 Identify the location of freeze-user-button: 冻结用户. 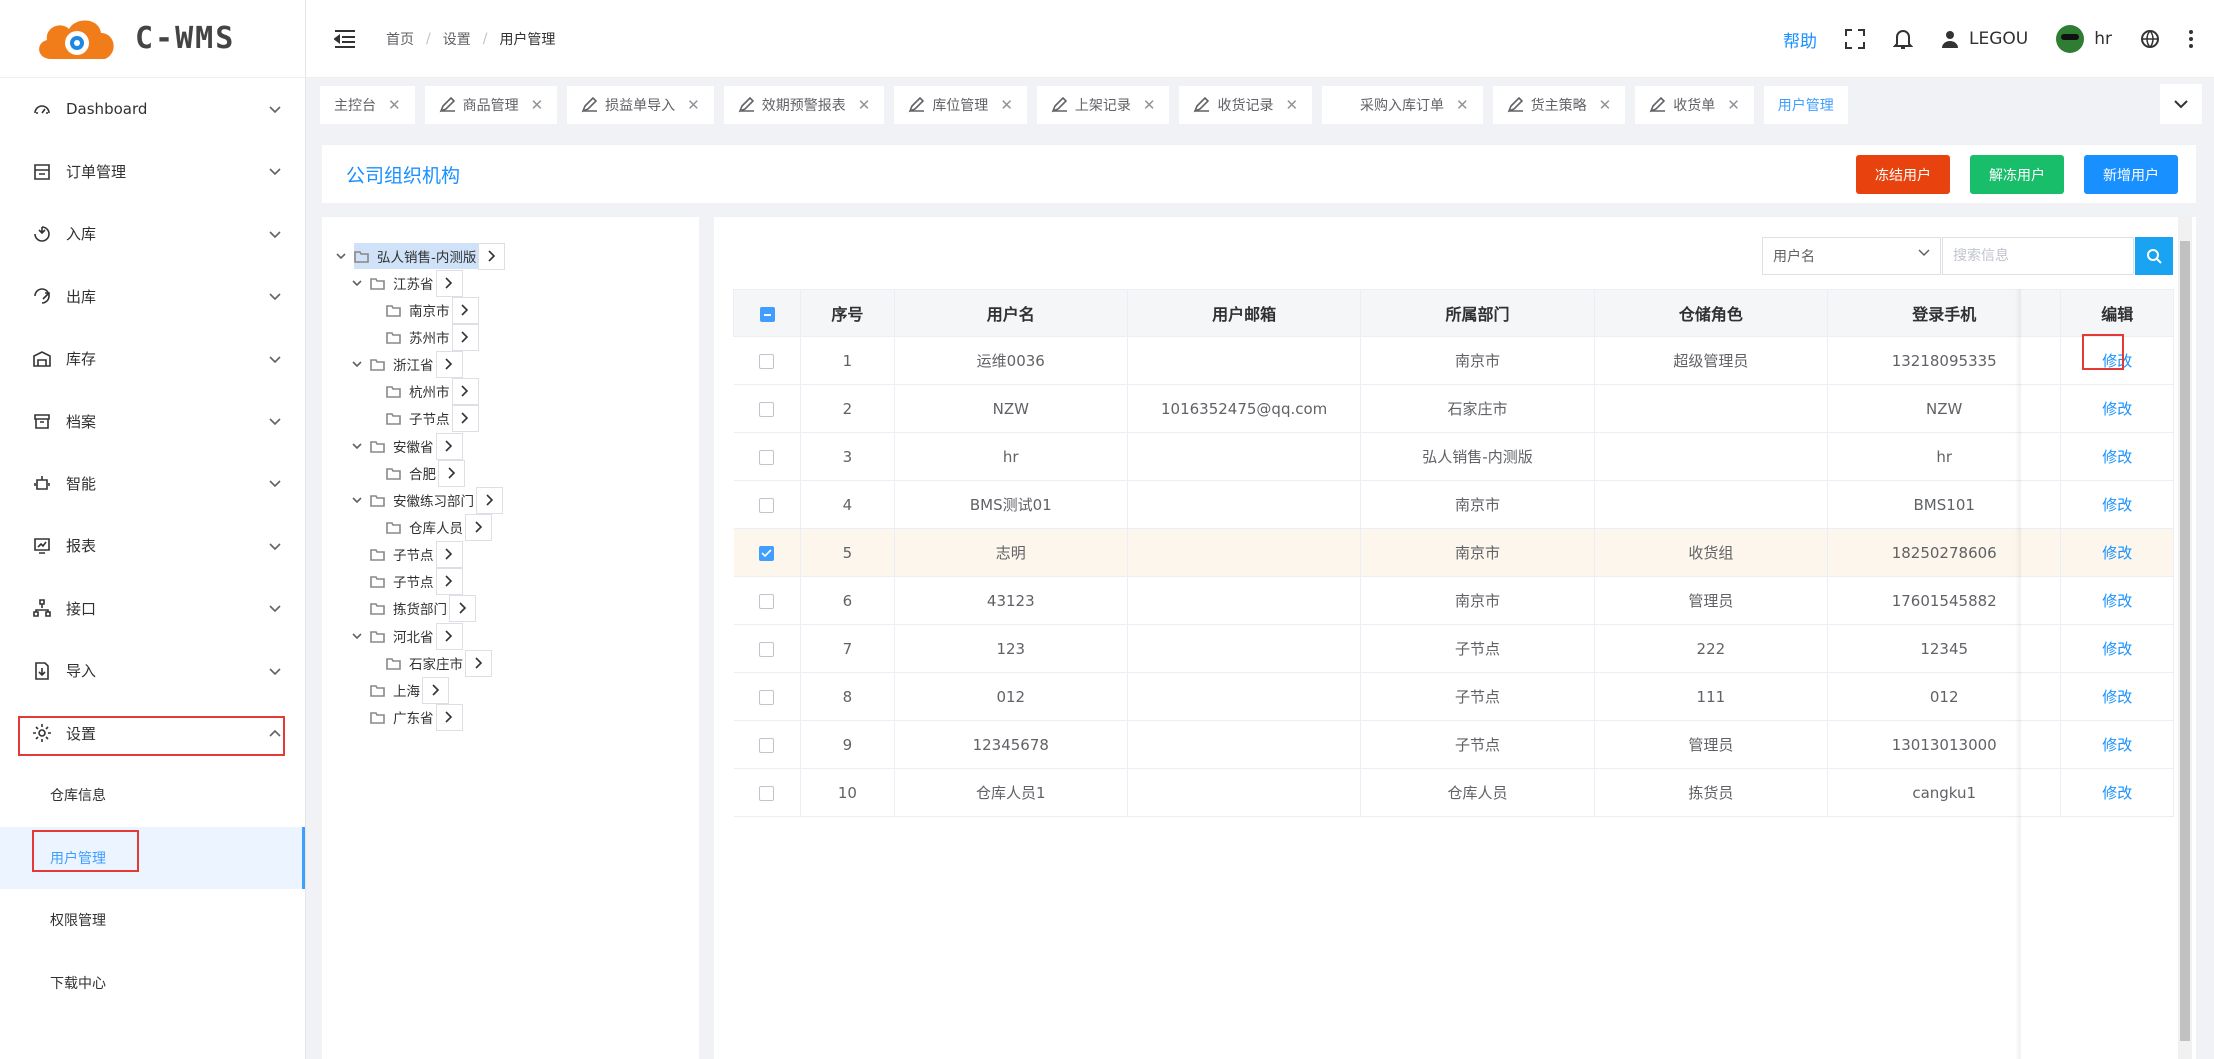
(1903, 174).